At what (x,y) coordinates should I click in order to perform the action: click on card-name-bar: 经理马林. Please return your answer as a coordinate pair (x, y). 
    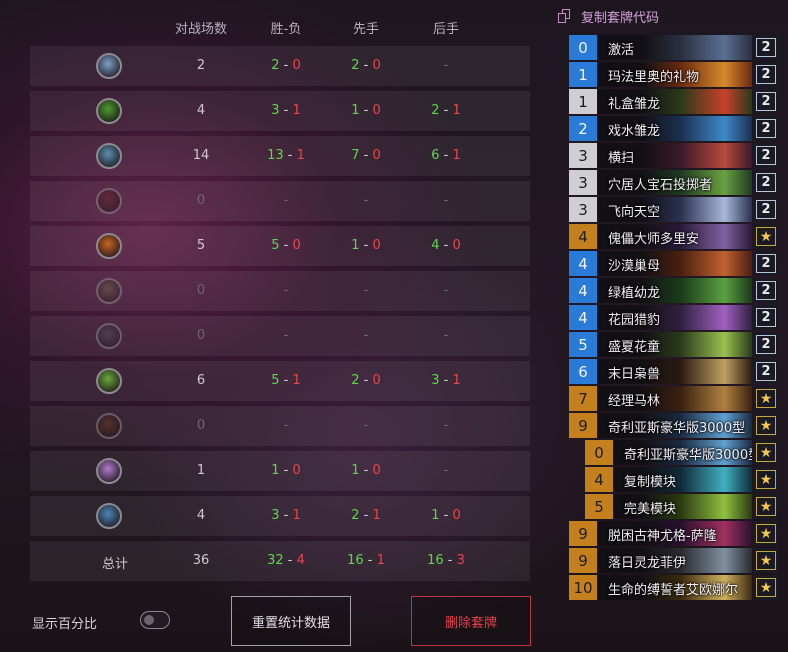
    Looking at the image, I should click on (675, 398).